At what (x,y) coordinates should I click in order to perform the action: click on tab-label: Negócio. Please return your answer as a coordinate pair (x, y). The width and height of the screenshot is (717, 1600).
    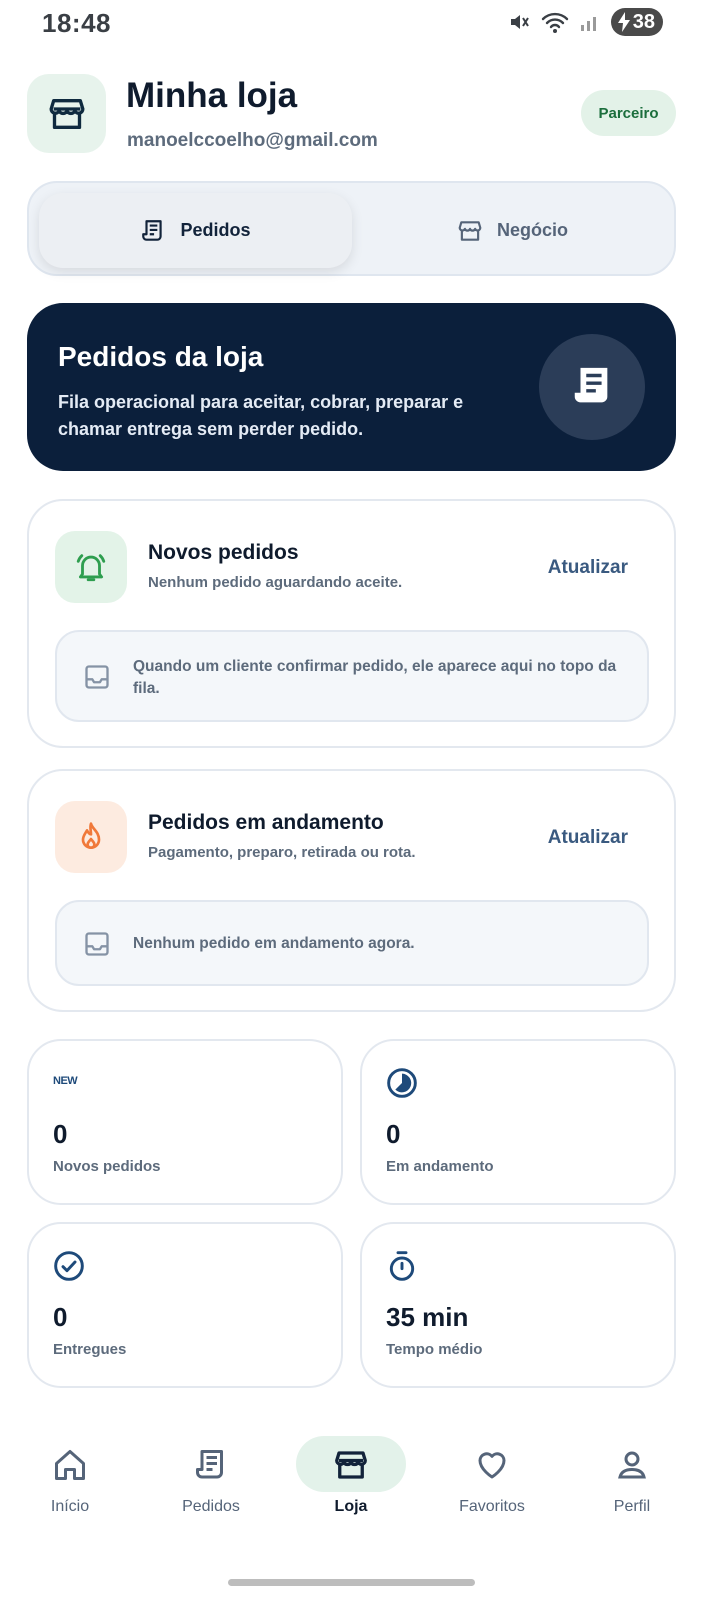
    Looking at the image, I should click on (532, 230).